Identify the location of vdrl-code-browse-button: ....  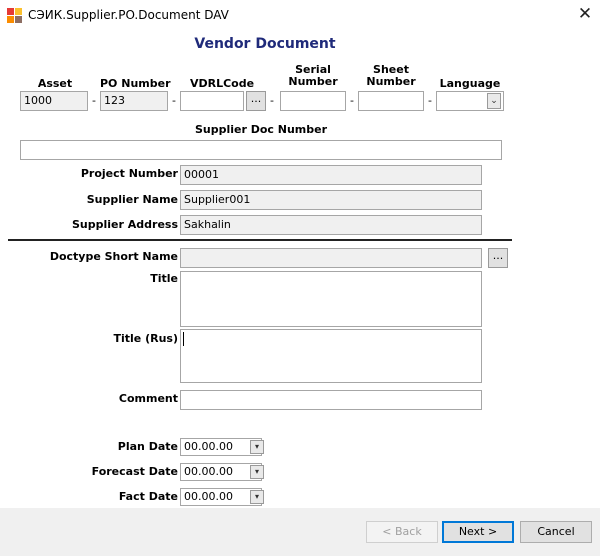
(256, 101).